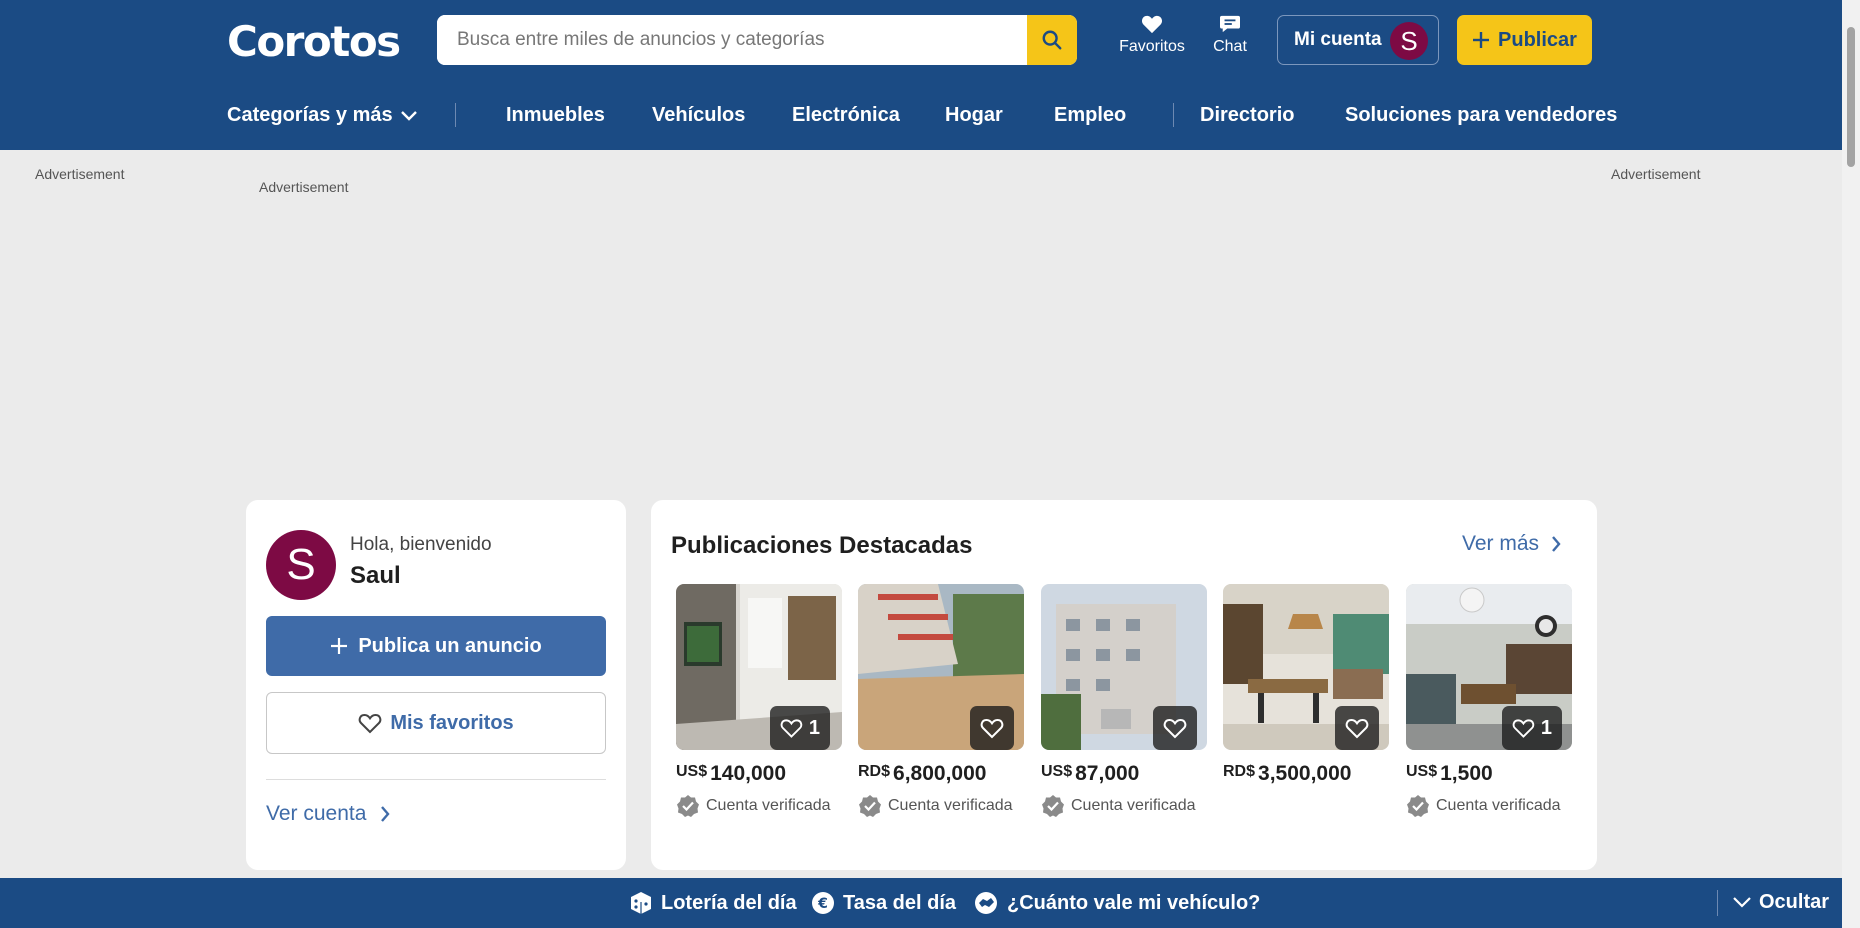 Image resolution: width=1860 pixels, height=928 pixels. Describe the element at coordinates (1230, 24) in the screenshot. I see `chat-icon` at that location.